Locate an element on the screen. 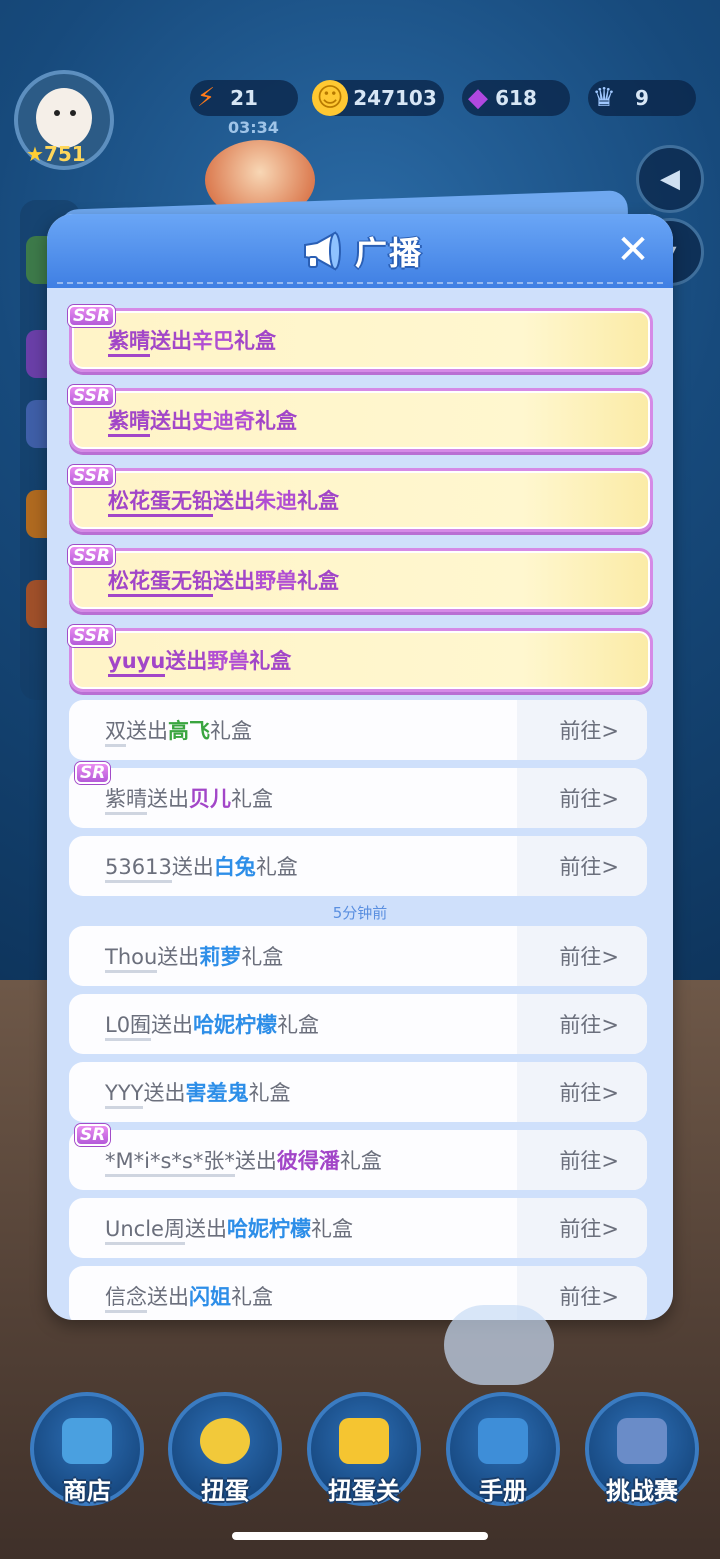 The height and width of the screenshot is (1559, 720). broadcast-row: SR *M*i*s*s*张*送出彼得潘礼盒 前往> is located at coordinates (358, 1157).